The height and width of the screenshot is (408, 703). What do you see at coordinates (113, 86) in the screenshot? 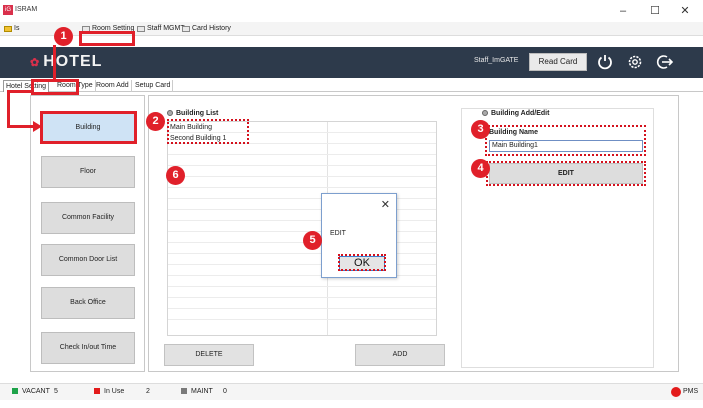
I see `tab-room-add: Room Add` at bounding box center [113, 86].